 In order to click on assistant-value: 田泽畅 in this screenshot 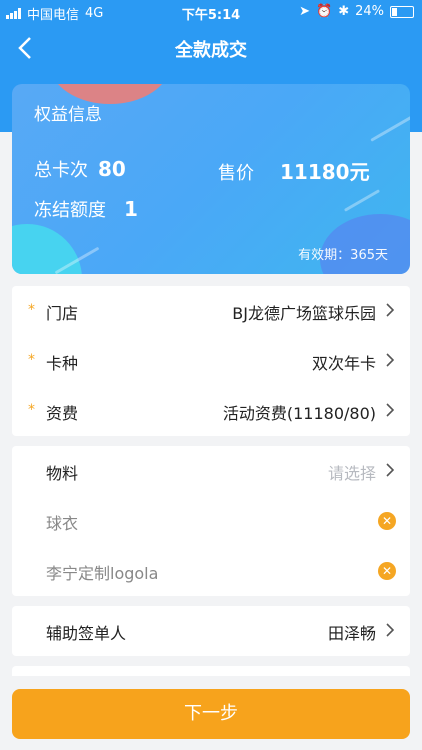, I will do `click(351, 633)`.